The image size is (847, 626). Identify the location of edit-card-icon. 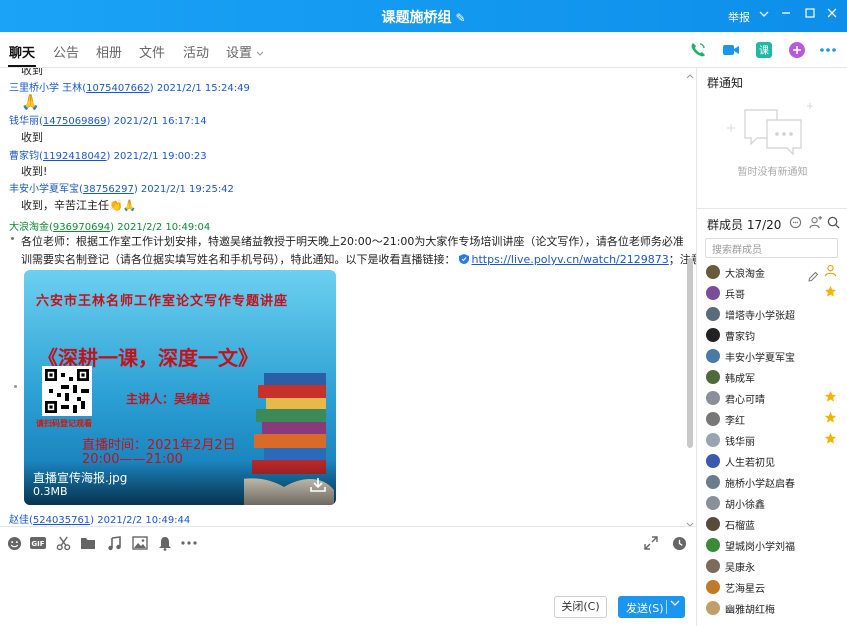
(813, 278).